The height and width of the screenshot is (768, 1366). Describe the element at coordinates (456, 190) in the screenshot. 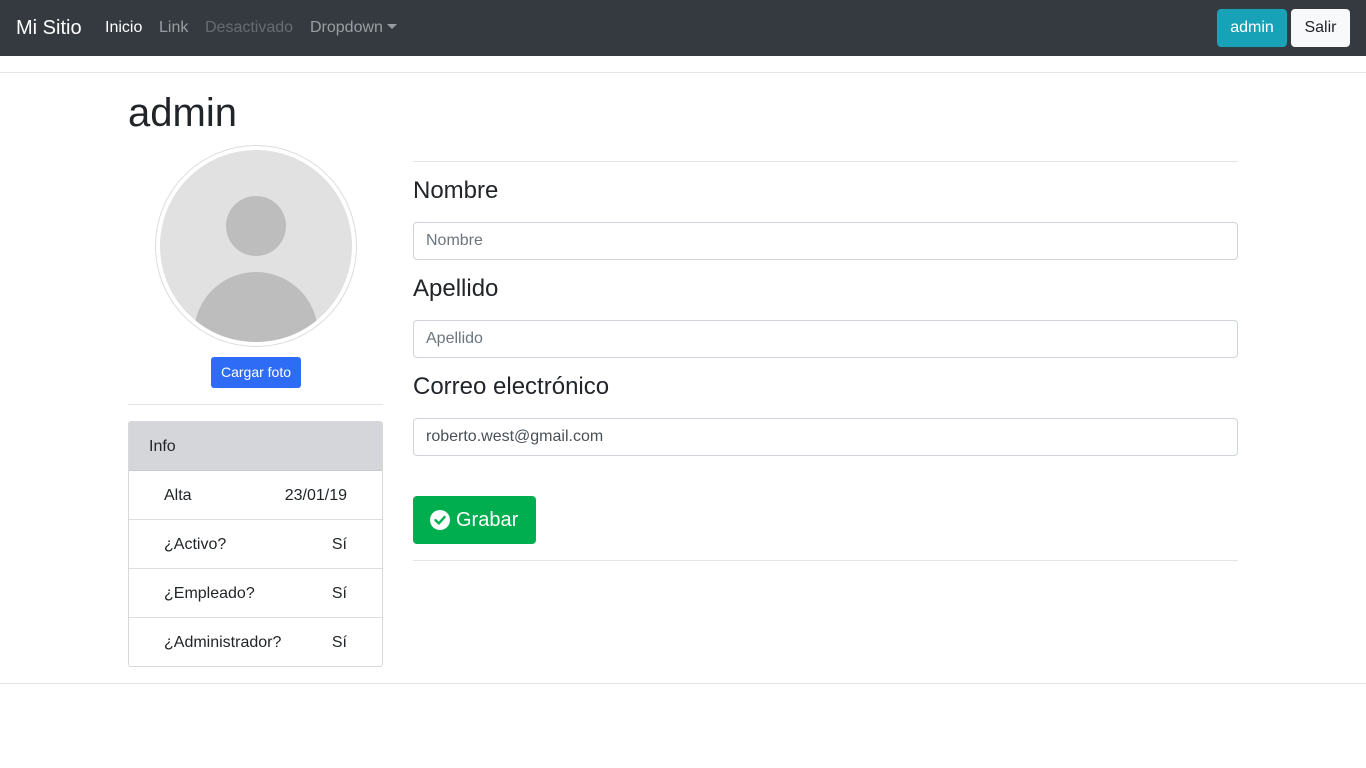

I see `first-name-label: Nombre` at that location.